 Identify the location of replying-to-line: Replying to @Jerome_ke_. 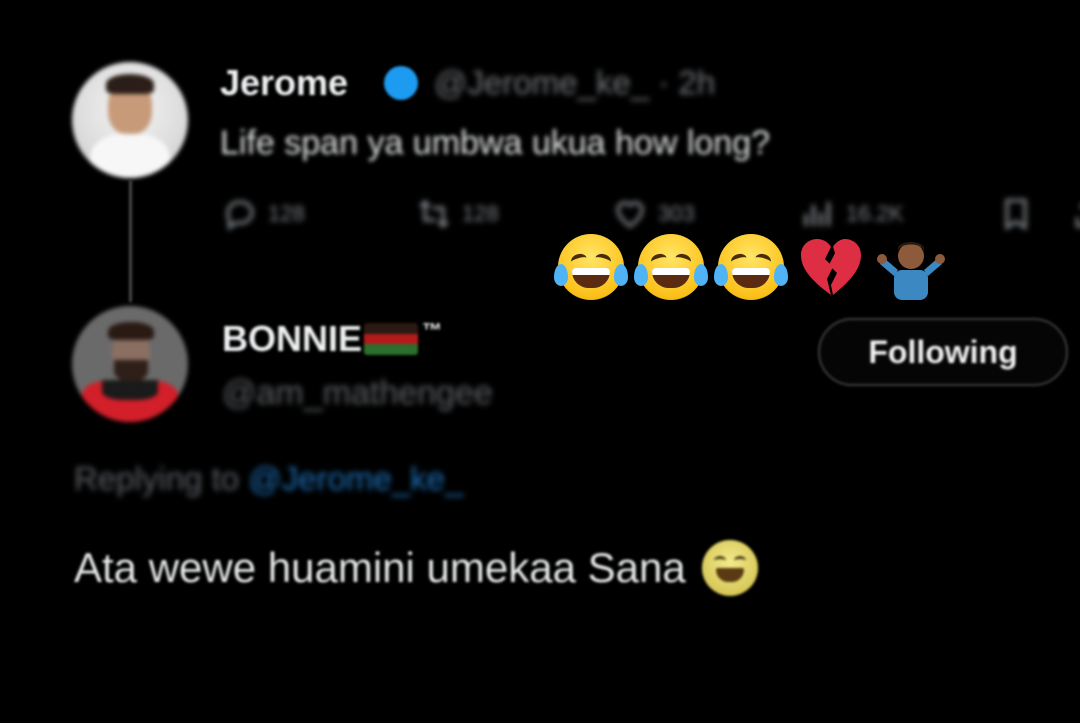
(268, 479).